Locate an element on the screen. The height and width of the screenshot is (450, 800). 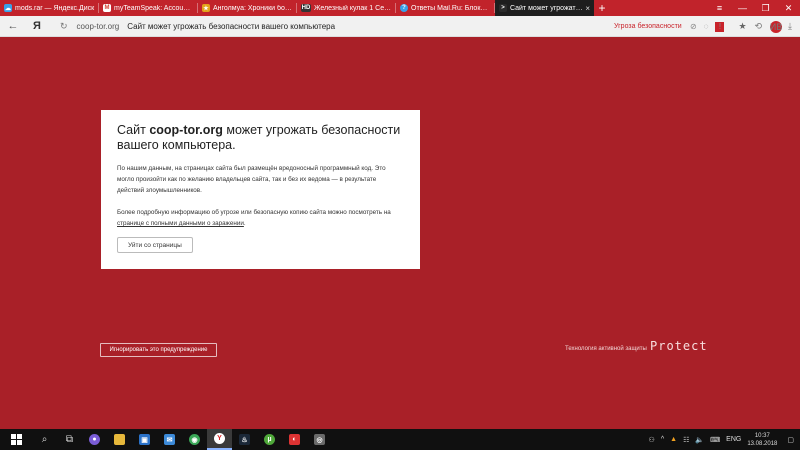
restore-icon: ❐ is located at coordinates (765, 8).